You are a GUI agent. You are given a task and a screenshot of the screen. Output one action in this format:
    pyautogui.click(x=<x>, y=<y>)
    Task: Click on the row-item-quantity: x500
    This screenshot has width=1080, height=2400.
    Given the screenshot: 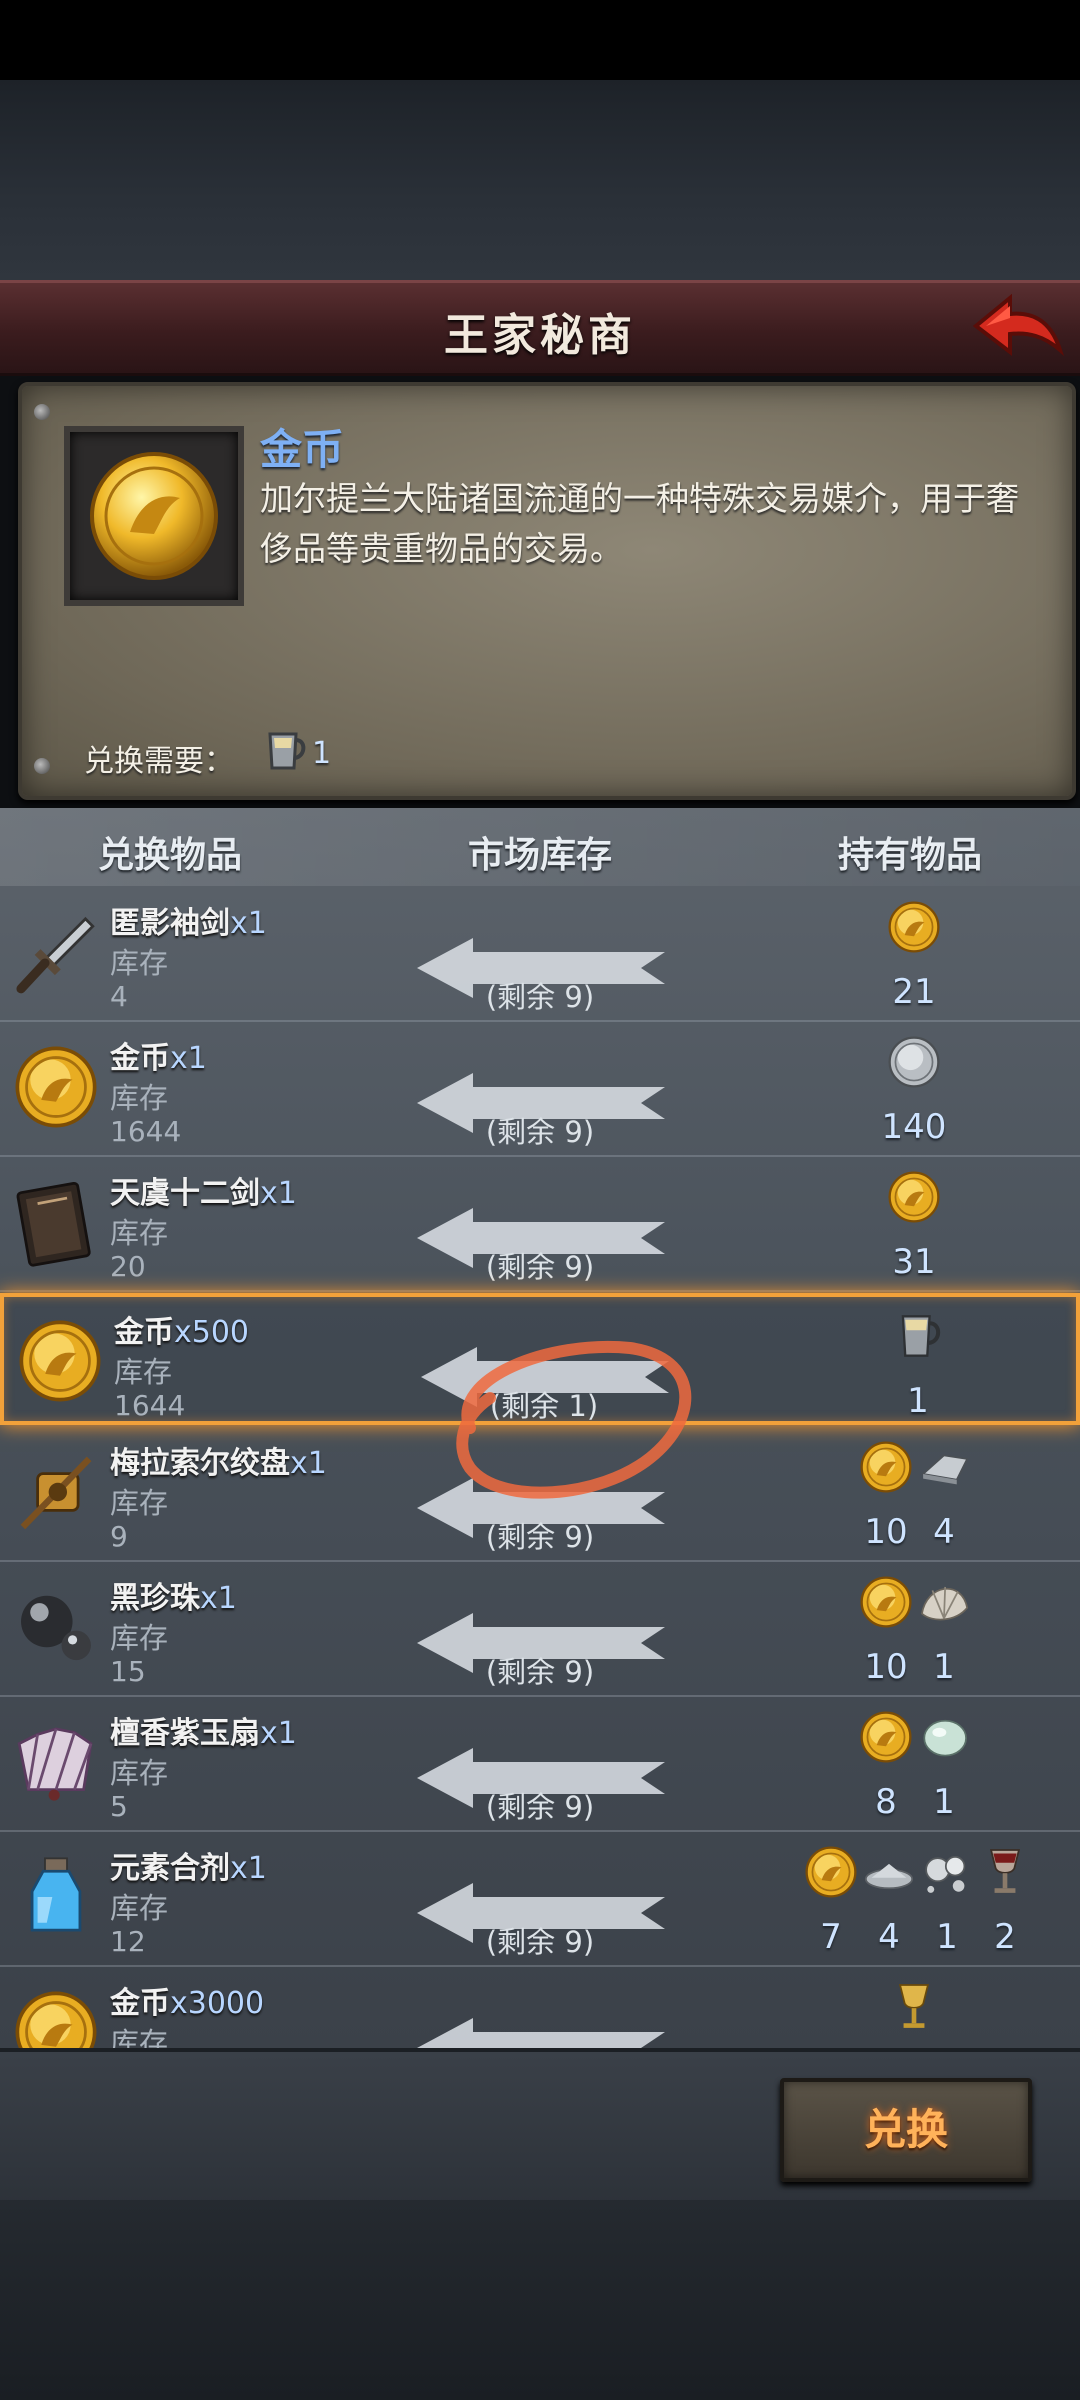 What is the action you would take?
    pyautogui.click(x=212, y=1332)
    